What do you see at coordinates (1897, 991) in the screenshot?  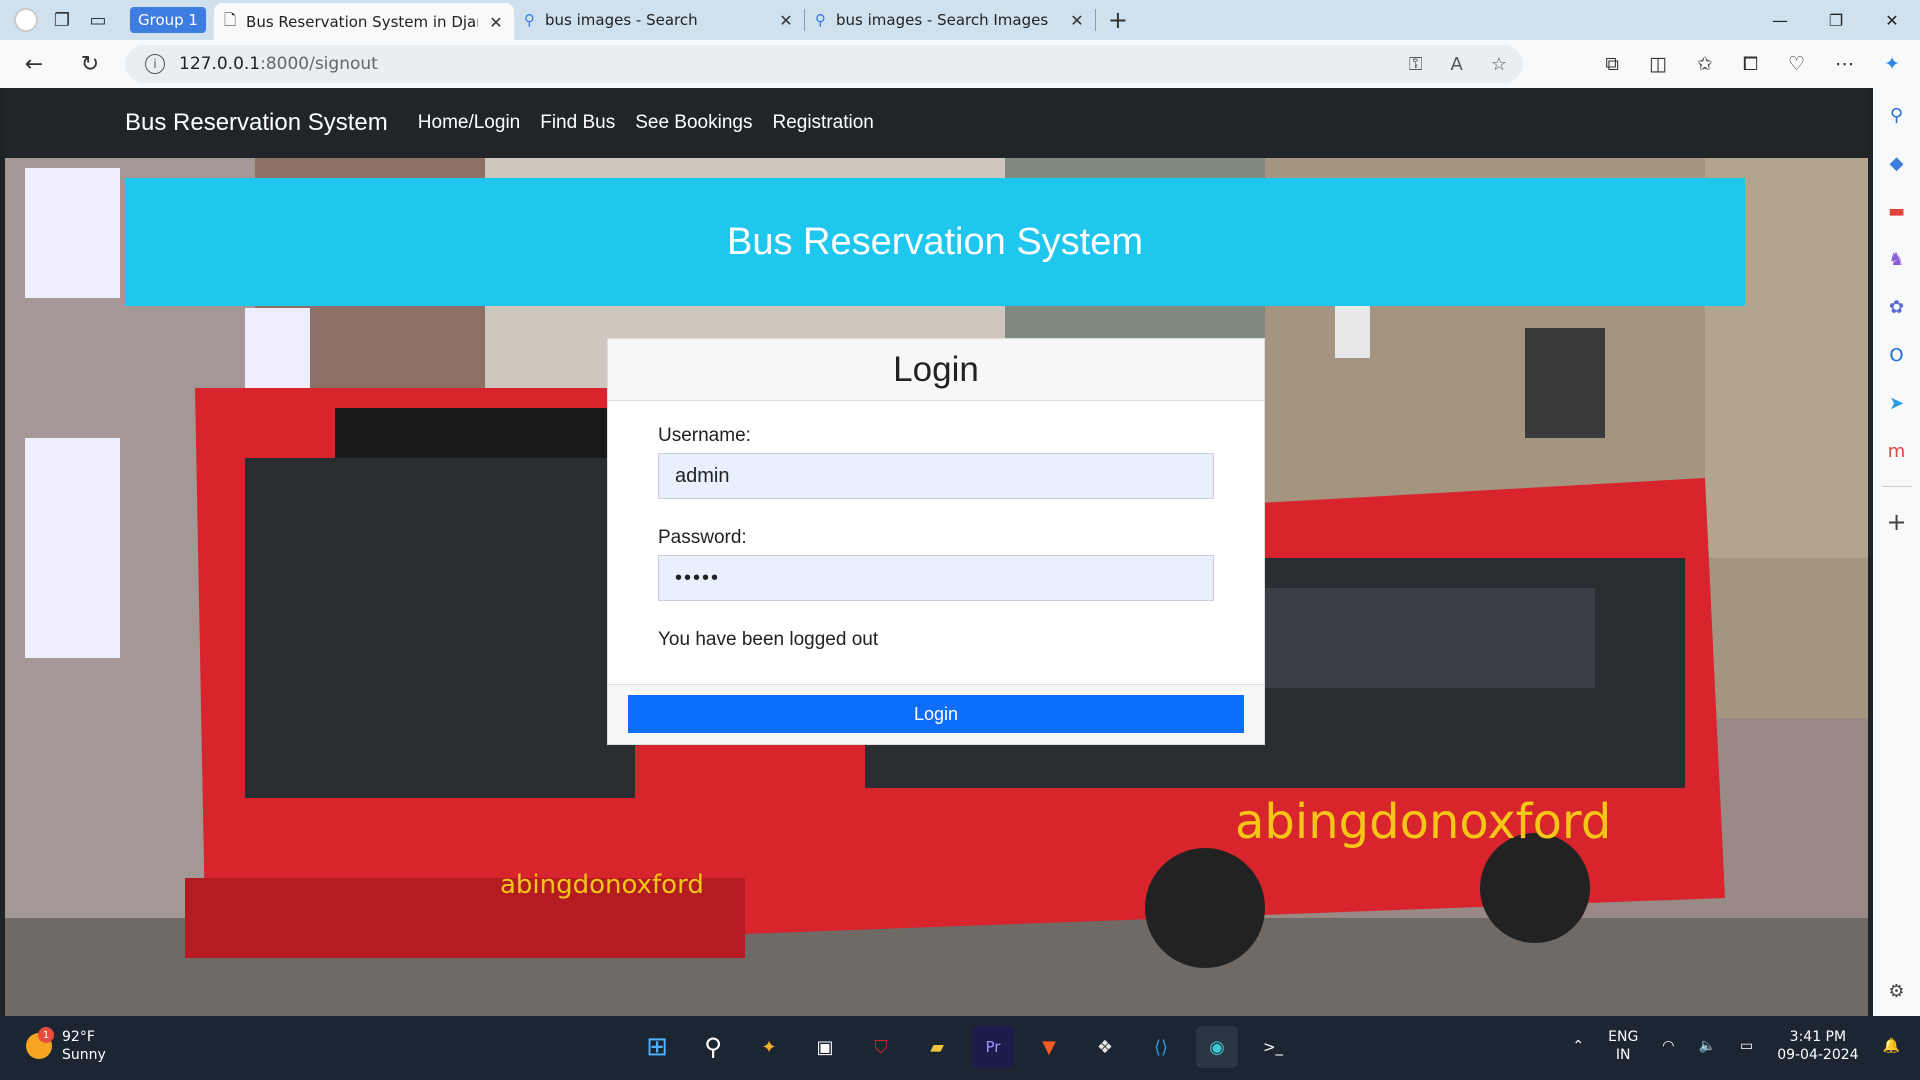 I see `sidebar-settings-icon: ⚙` at bounding box center [1897, 991].